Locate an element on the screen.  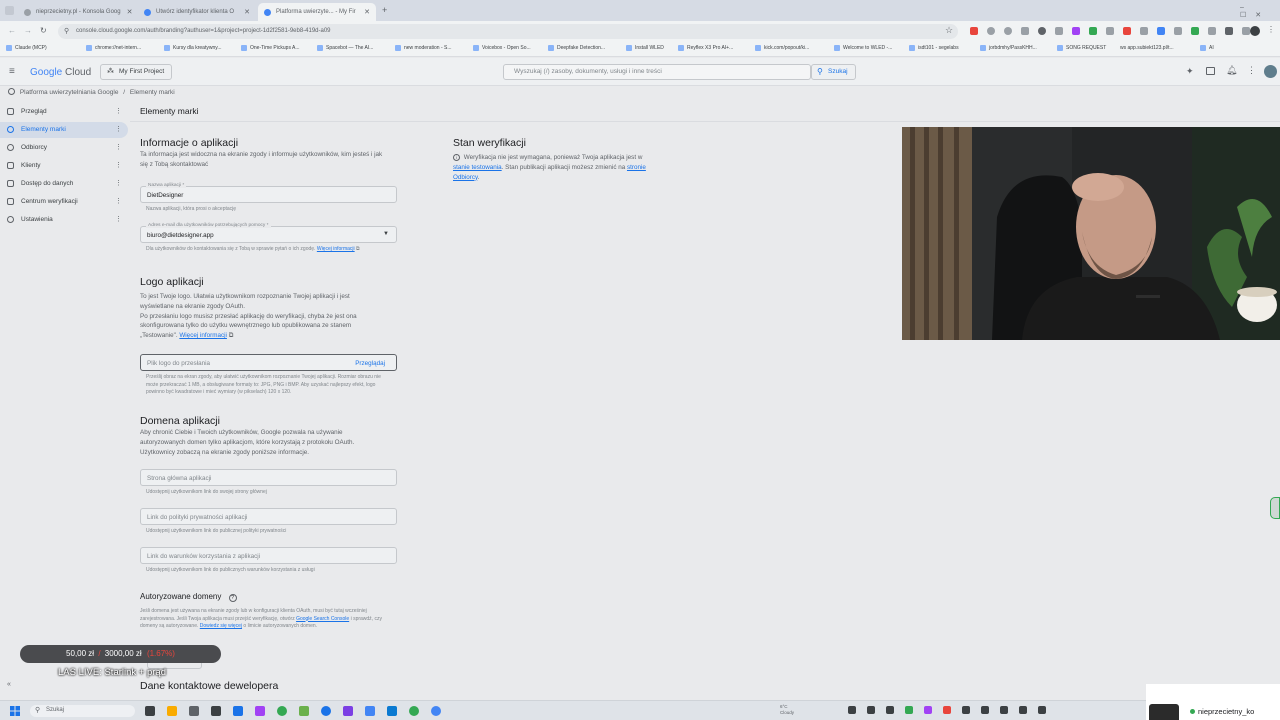
terms-input: Link do warunków korzystania z aplikacji is located at coordinates (268, 555).